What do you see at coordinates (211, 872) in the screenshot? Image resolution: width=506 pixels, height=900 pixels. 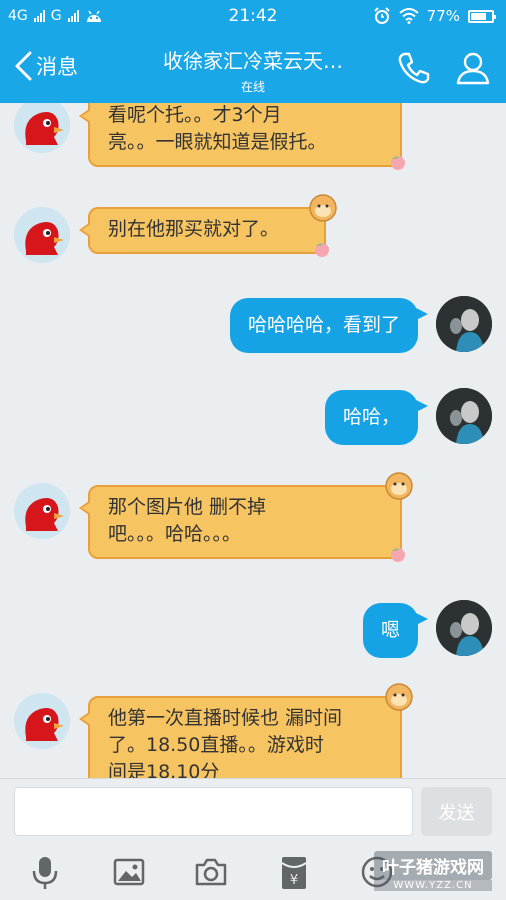 I see `camera-icon` at bounding box center [211, 872].